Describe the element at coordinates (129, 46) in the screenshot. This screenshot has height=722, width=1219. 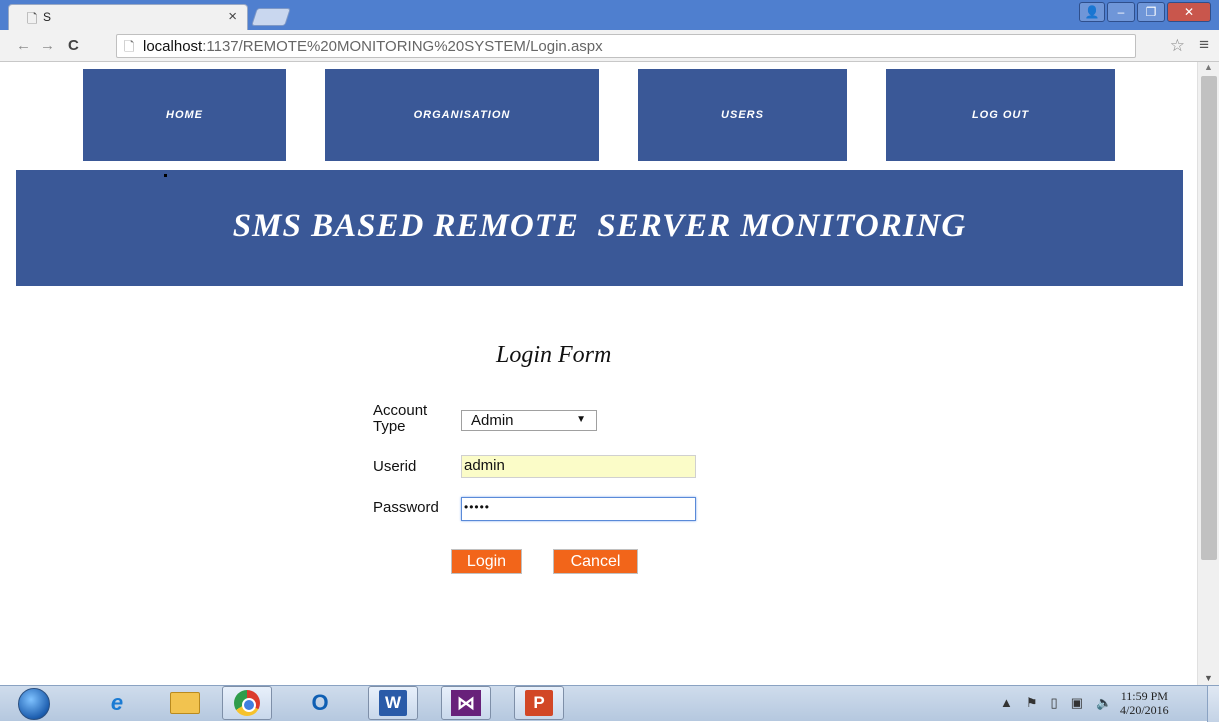
I see `page-info-icon: 🗋` at that location.